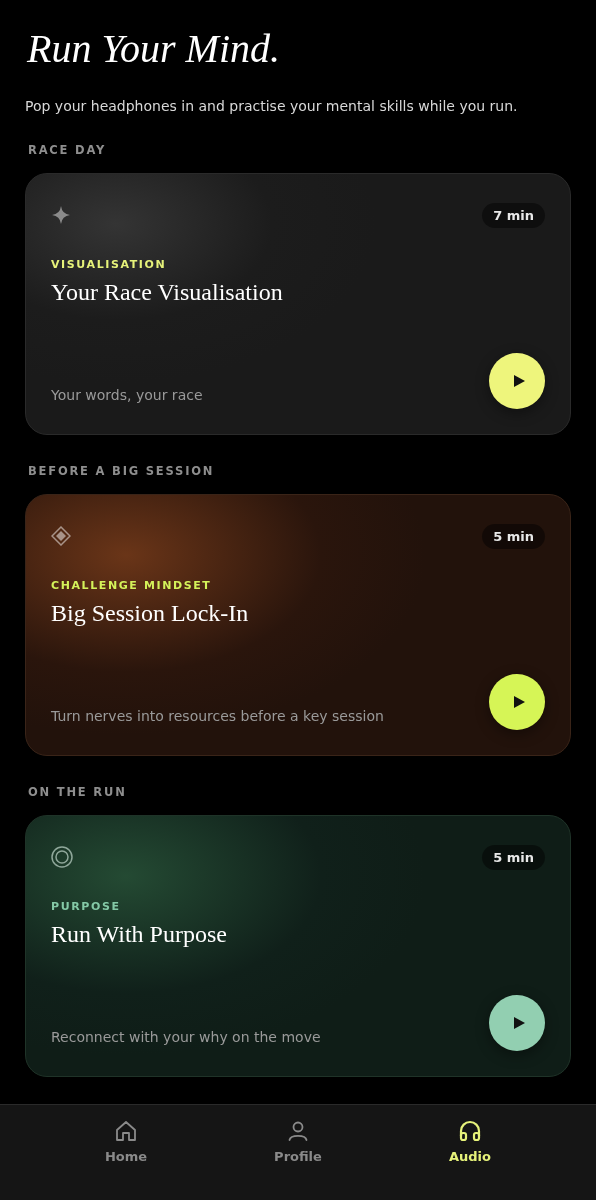  I want to click on diamond-icon, so click(61, 536).